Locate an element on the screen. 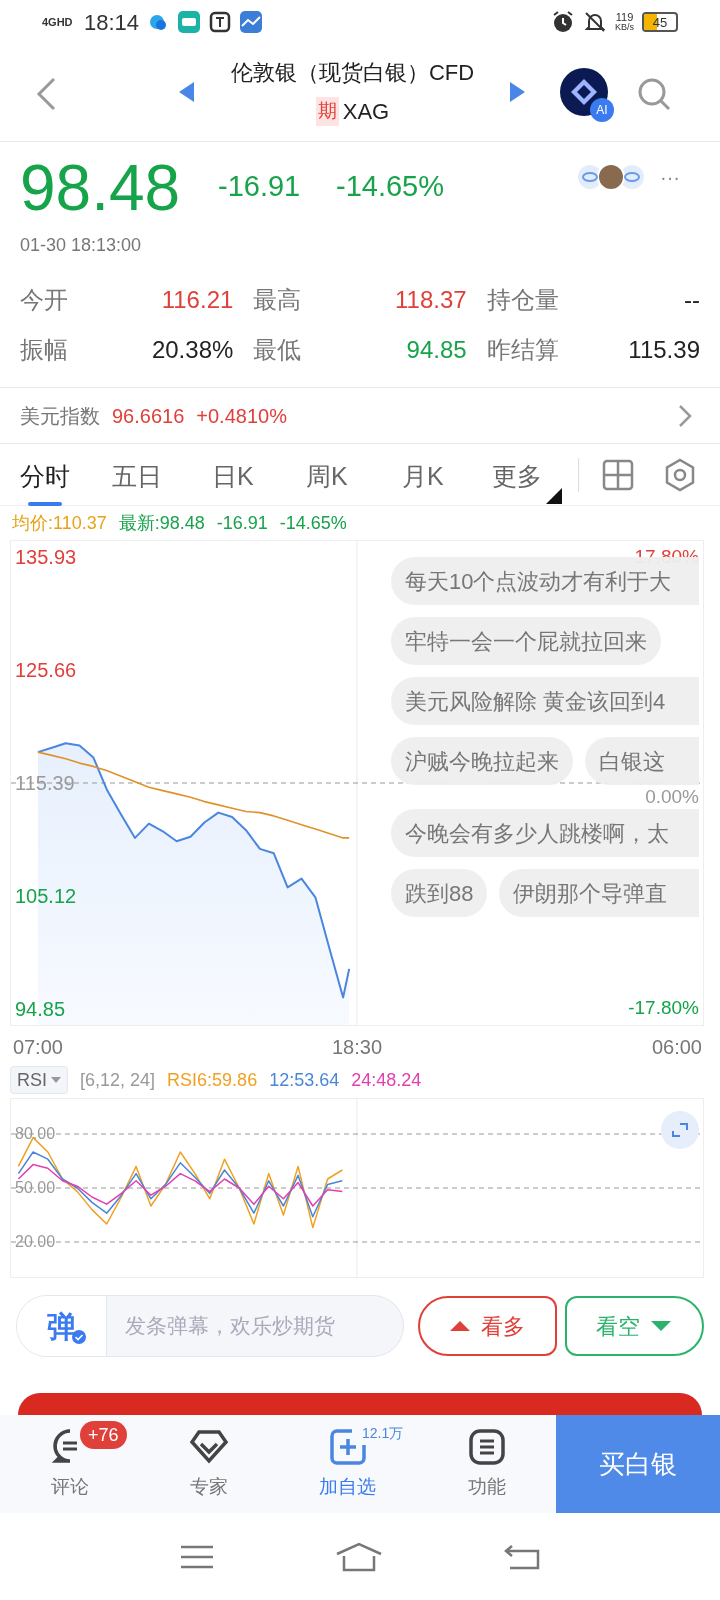  nav-tab: +76 评论 is located at coordinates (69, 1464).